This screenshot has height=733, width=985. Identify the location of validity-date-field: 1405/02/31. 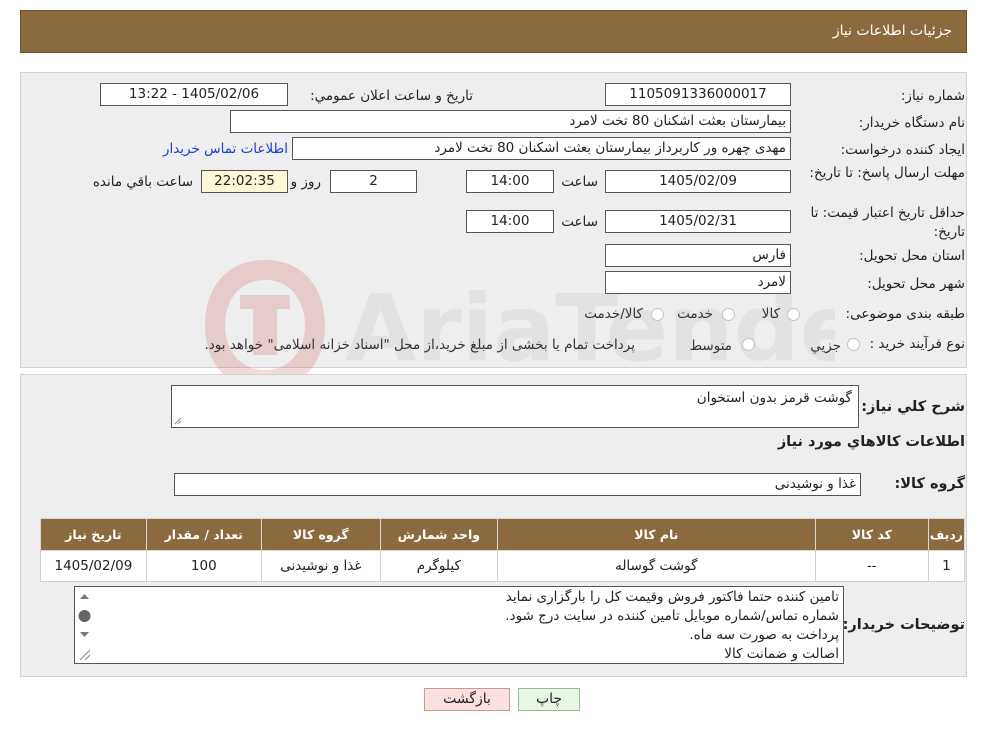
(698, 221).